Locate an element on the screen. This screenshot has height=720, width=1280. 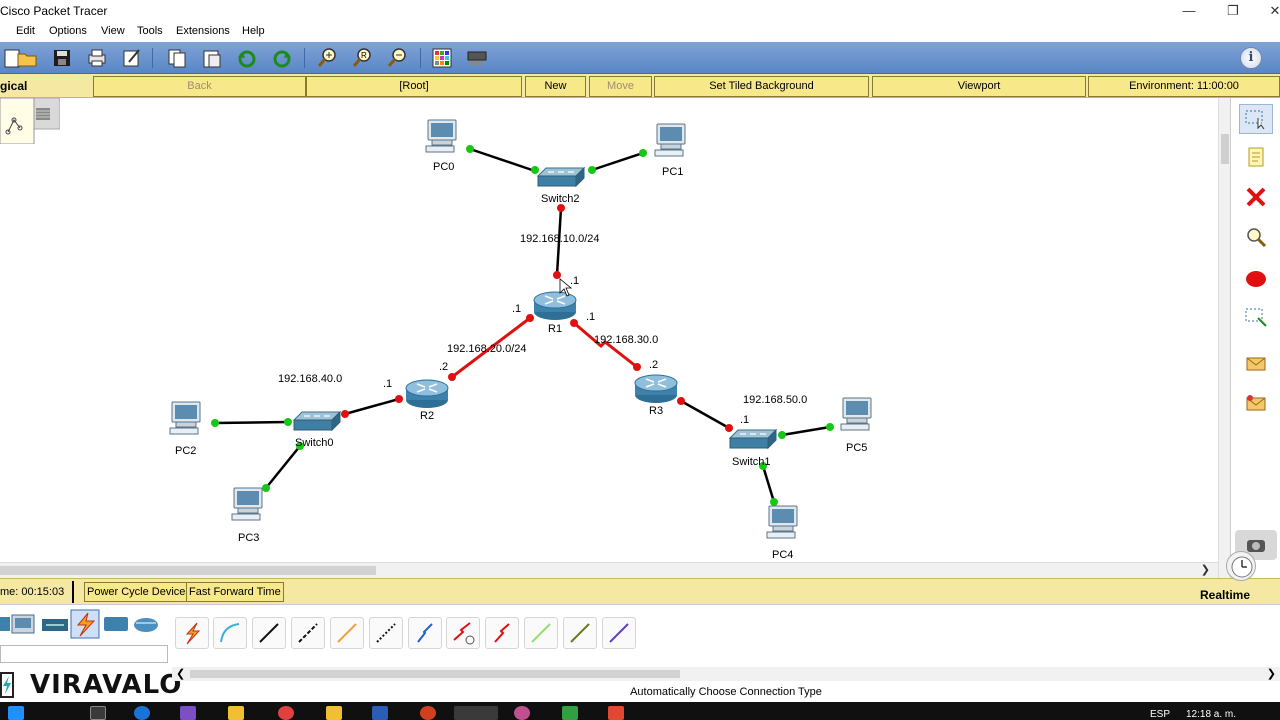
link-switch1-pc4 is located at coordinates (768, 484).